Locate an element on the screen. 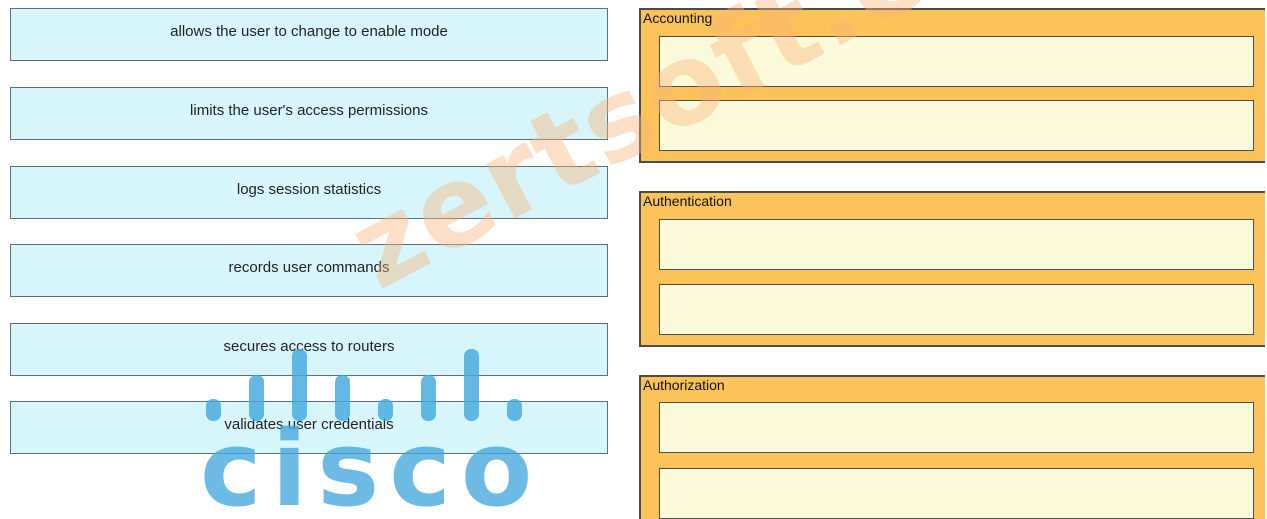  source-item-label: logs session statistics is located at coordinates (309, 189).